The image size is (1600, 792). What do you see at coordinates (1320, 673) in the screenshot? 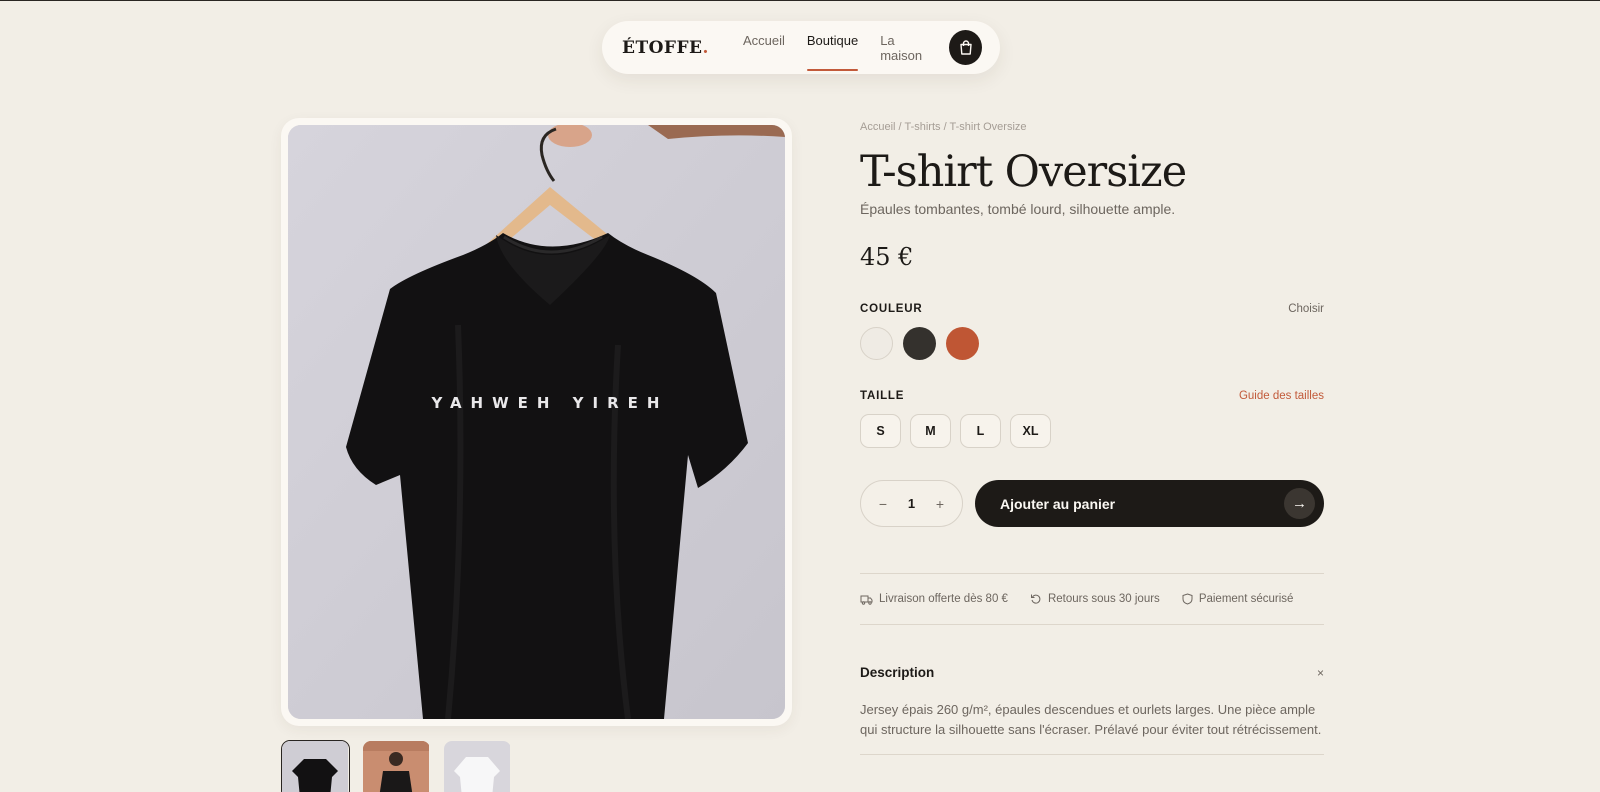
I see `close-icon: ×` at bounding box center [1320, 673].